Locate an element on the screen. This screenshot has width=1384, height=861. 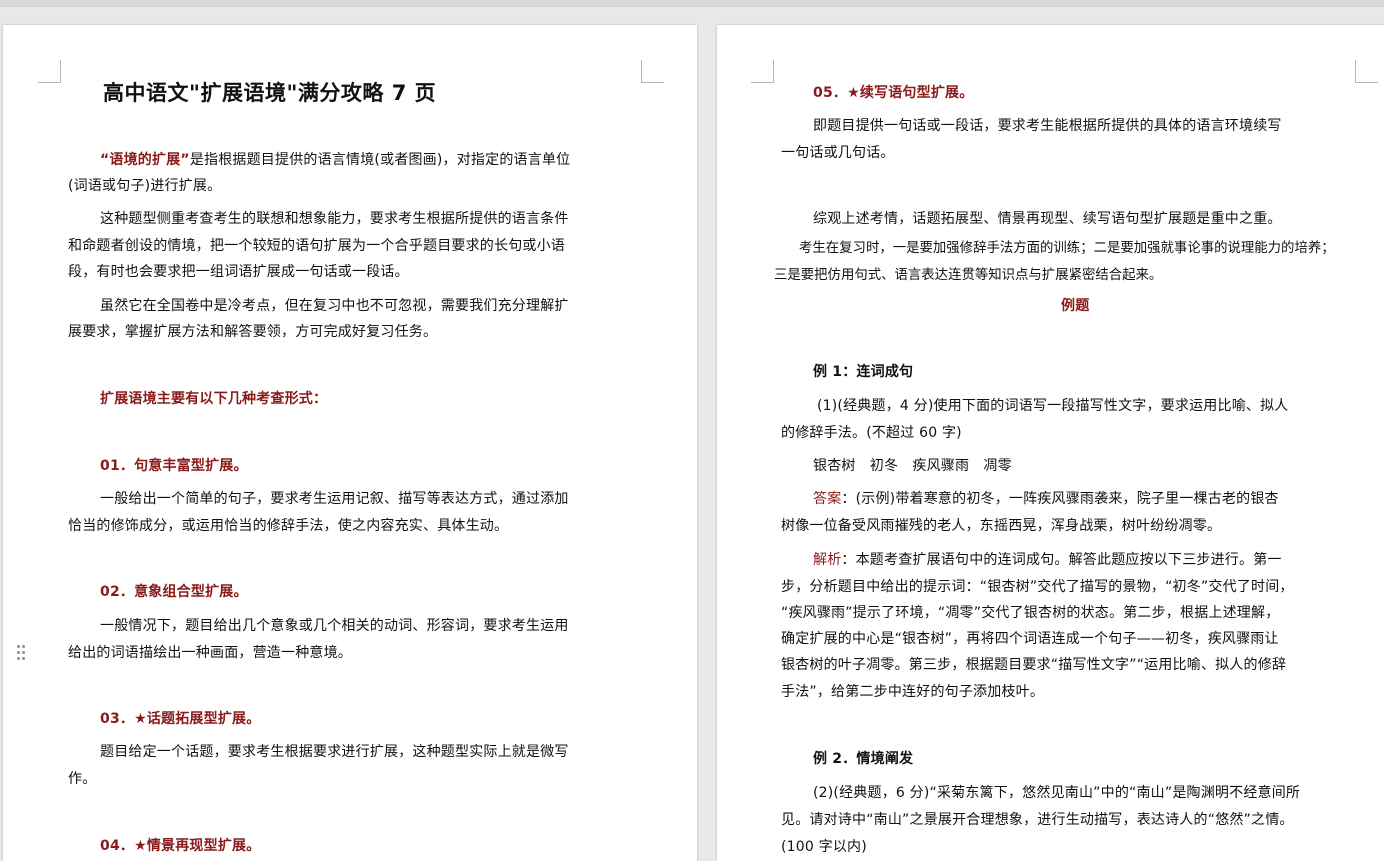
paragraph-3-line-1: 虽然它在全国卷中是冷考点，但在复习中也不可忽视，需要我们充分理解扩 is located at coordinates (334, 306).